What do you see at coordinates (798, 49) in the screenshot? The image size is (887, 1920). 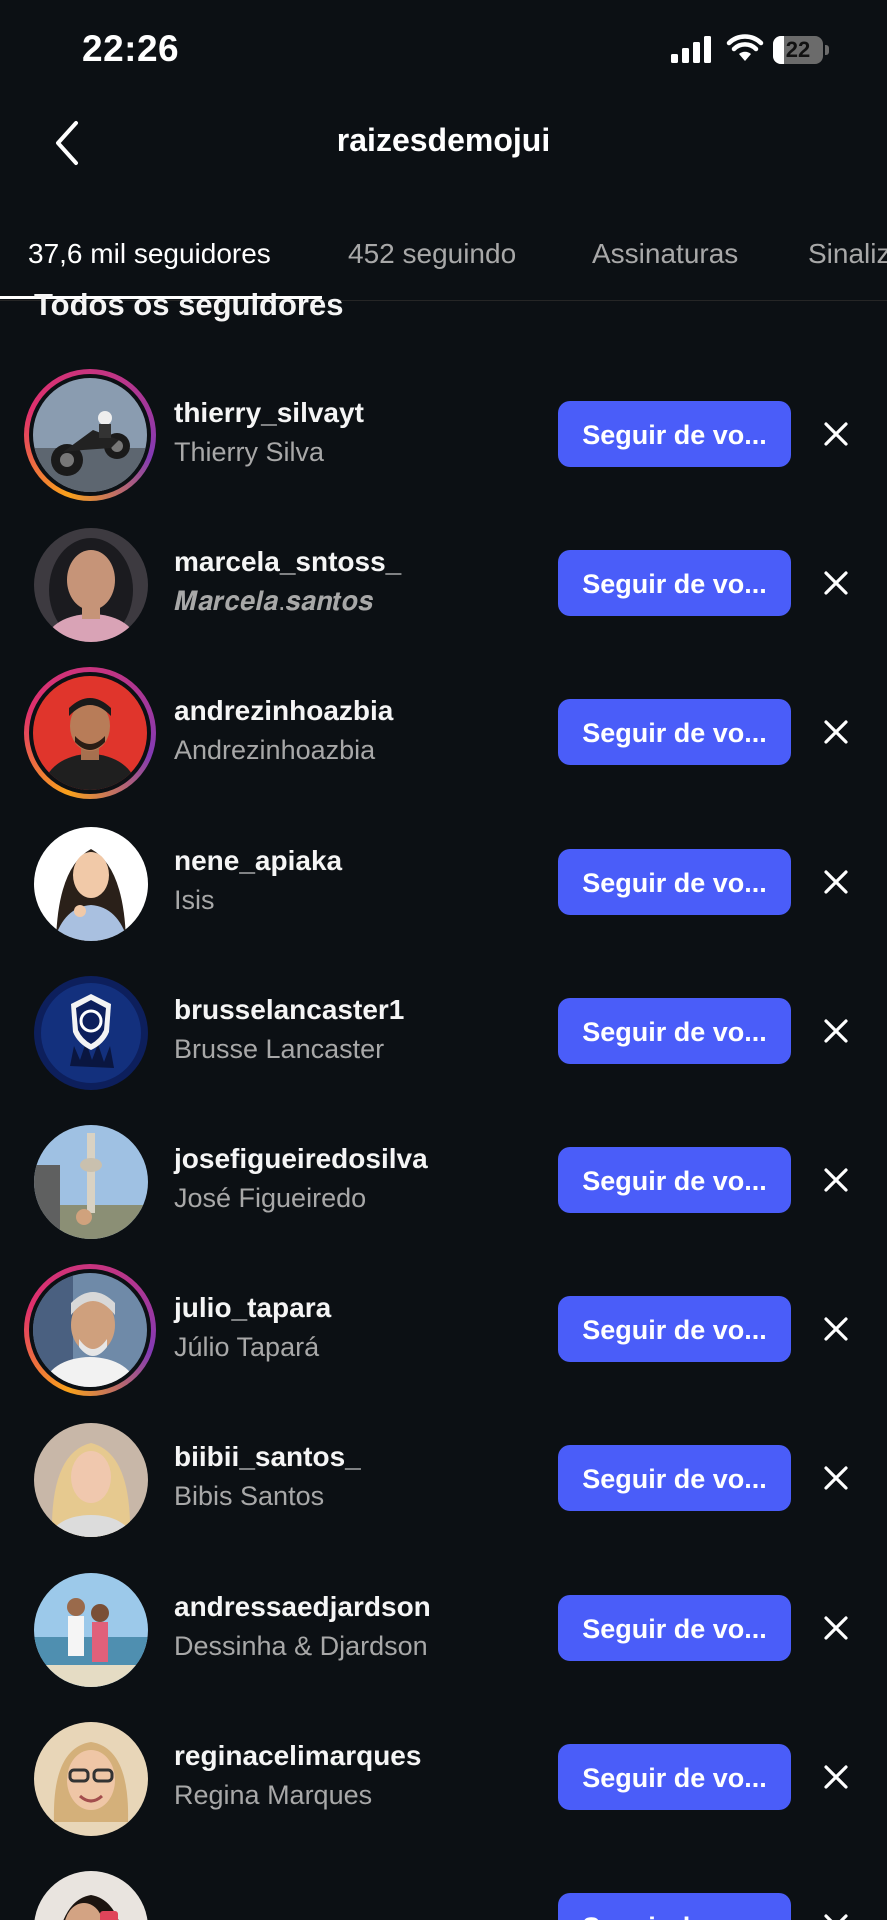 I see `battery-level: 22` at bounding box center [798, 49].